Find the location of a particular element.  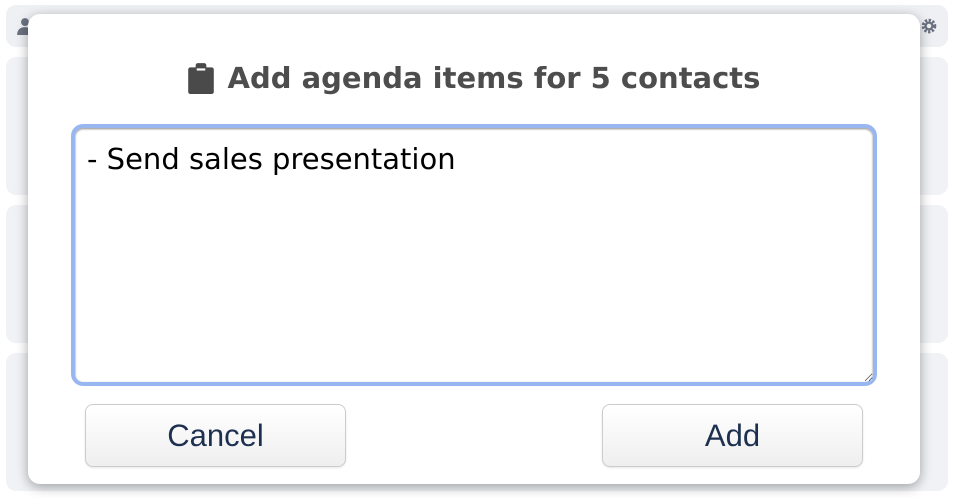

gear-icon is located at coordinates (929, 26).